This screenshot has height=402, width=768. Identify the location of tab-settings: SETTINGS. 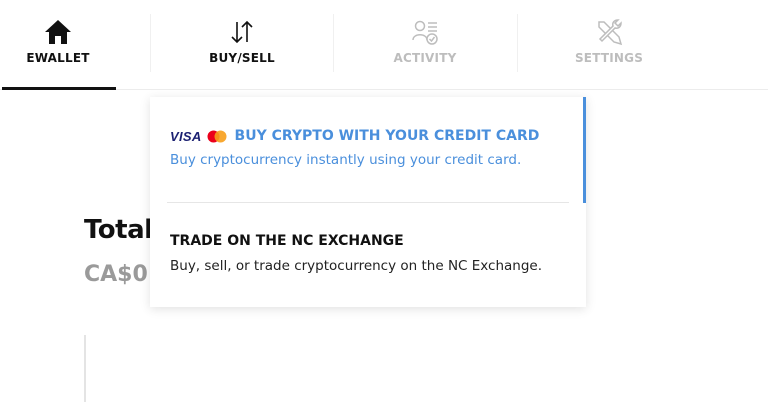
(609, 44).